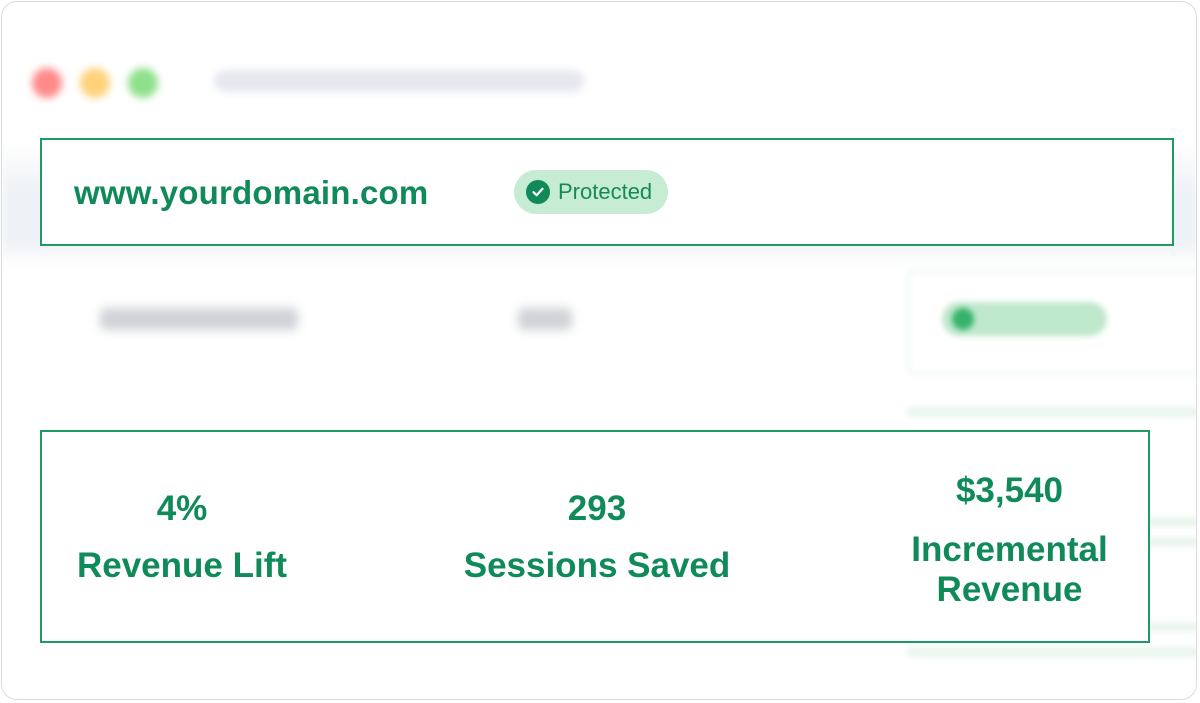  I want to click on stat-value: $3,540, so click(1009, 490).